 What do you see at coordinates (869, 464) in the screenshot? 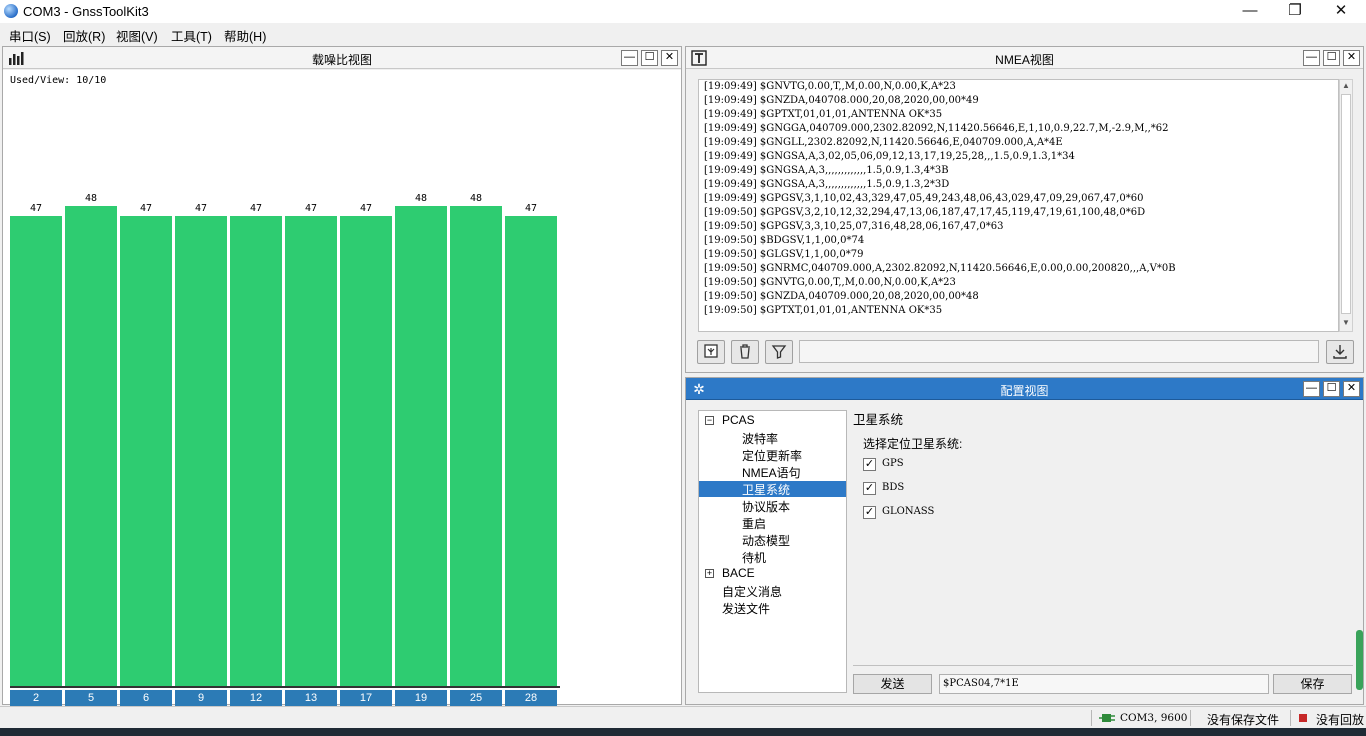
I see `gps-checkbox: ✓` at bounding box center [869, 464].